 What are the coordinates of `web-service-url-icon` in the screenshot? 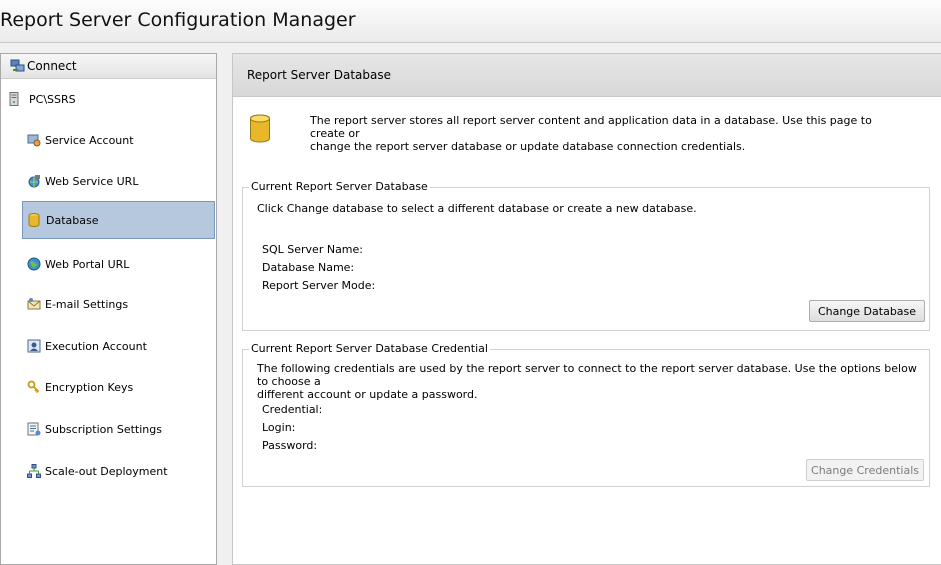 It's located at (34, 181).